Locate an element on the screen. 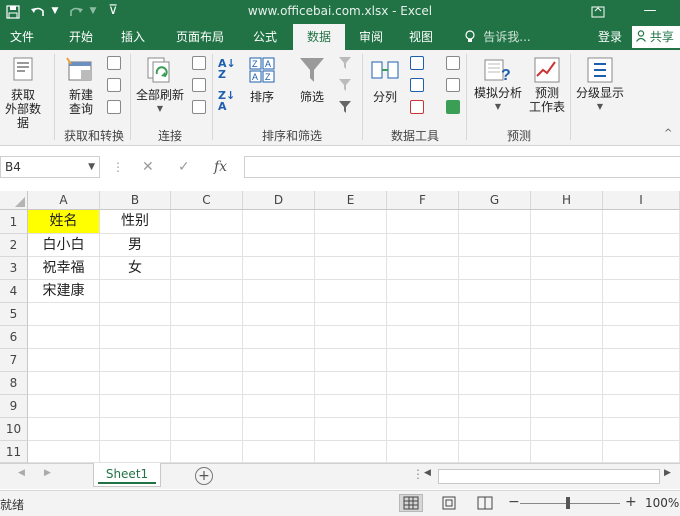 This screenshot has height=516, width=680. cell-I1 is located at coordinates (641, 222).